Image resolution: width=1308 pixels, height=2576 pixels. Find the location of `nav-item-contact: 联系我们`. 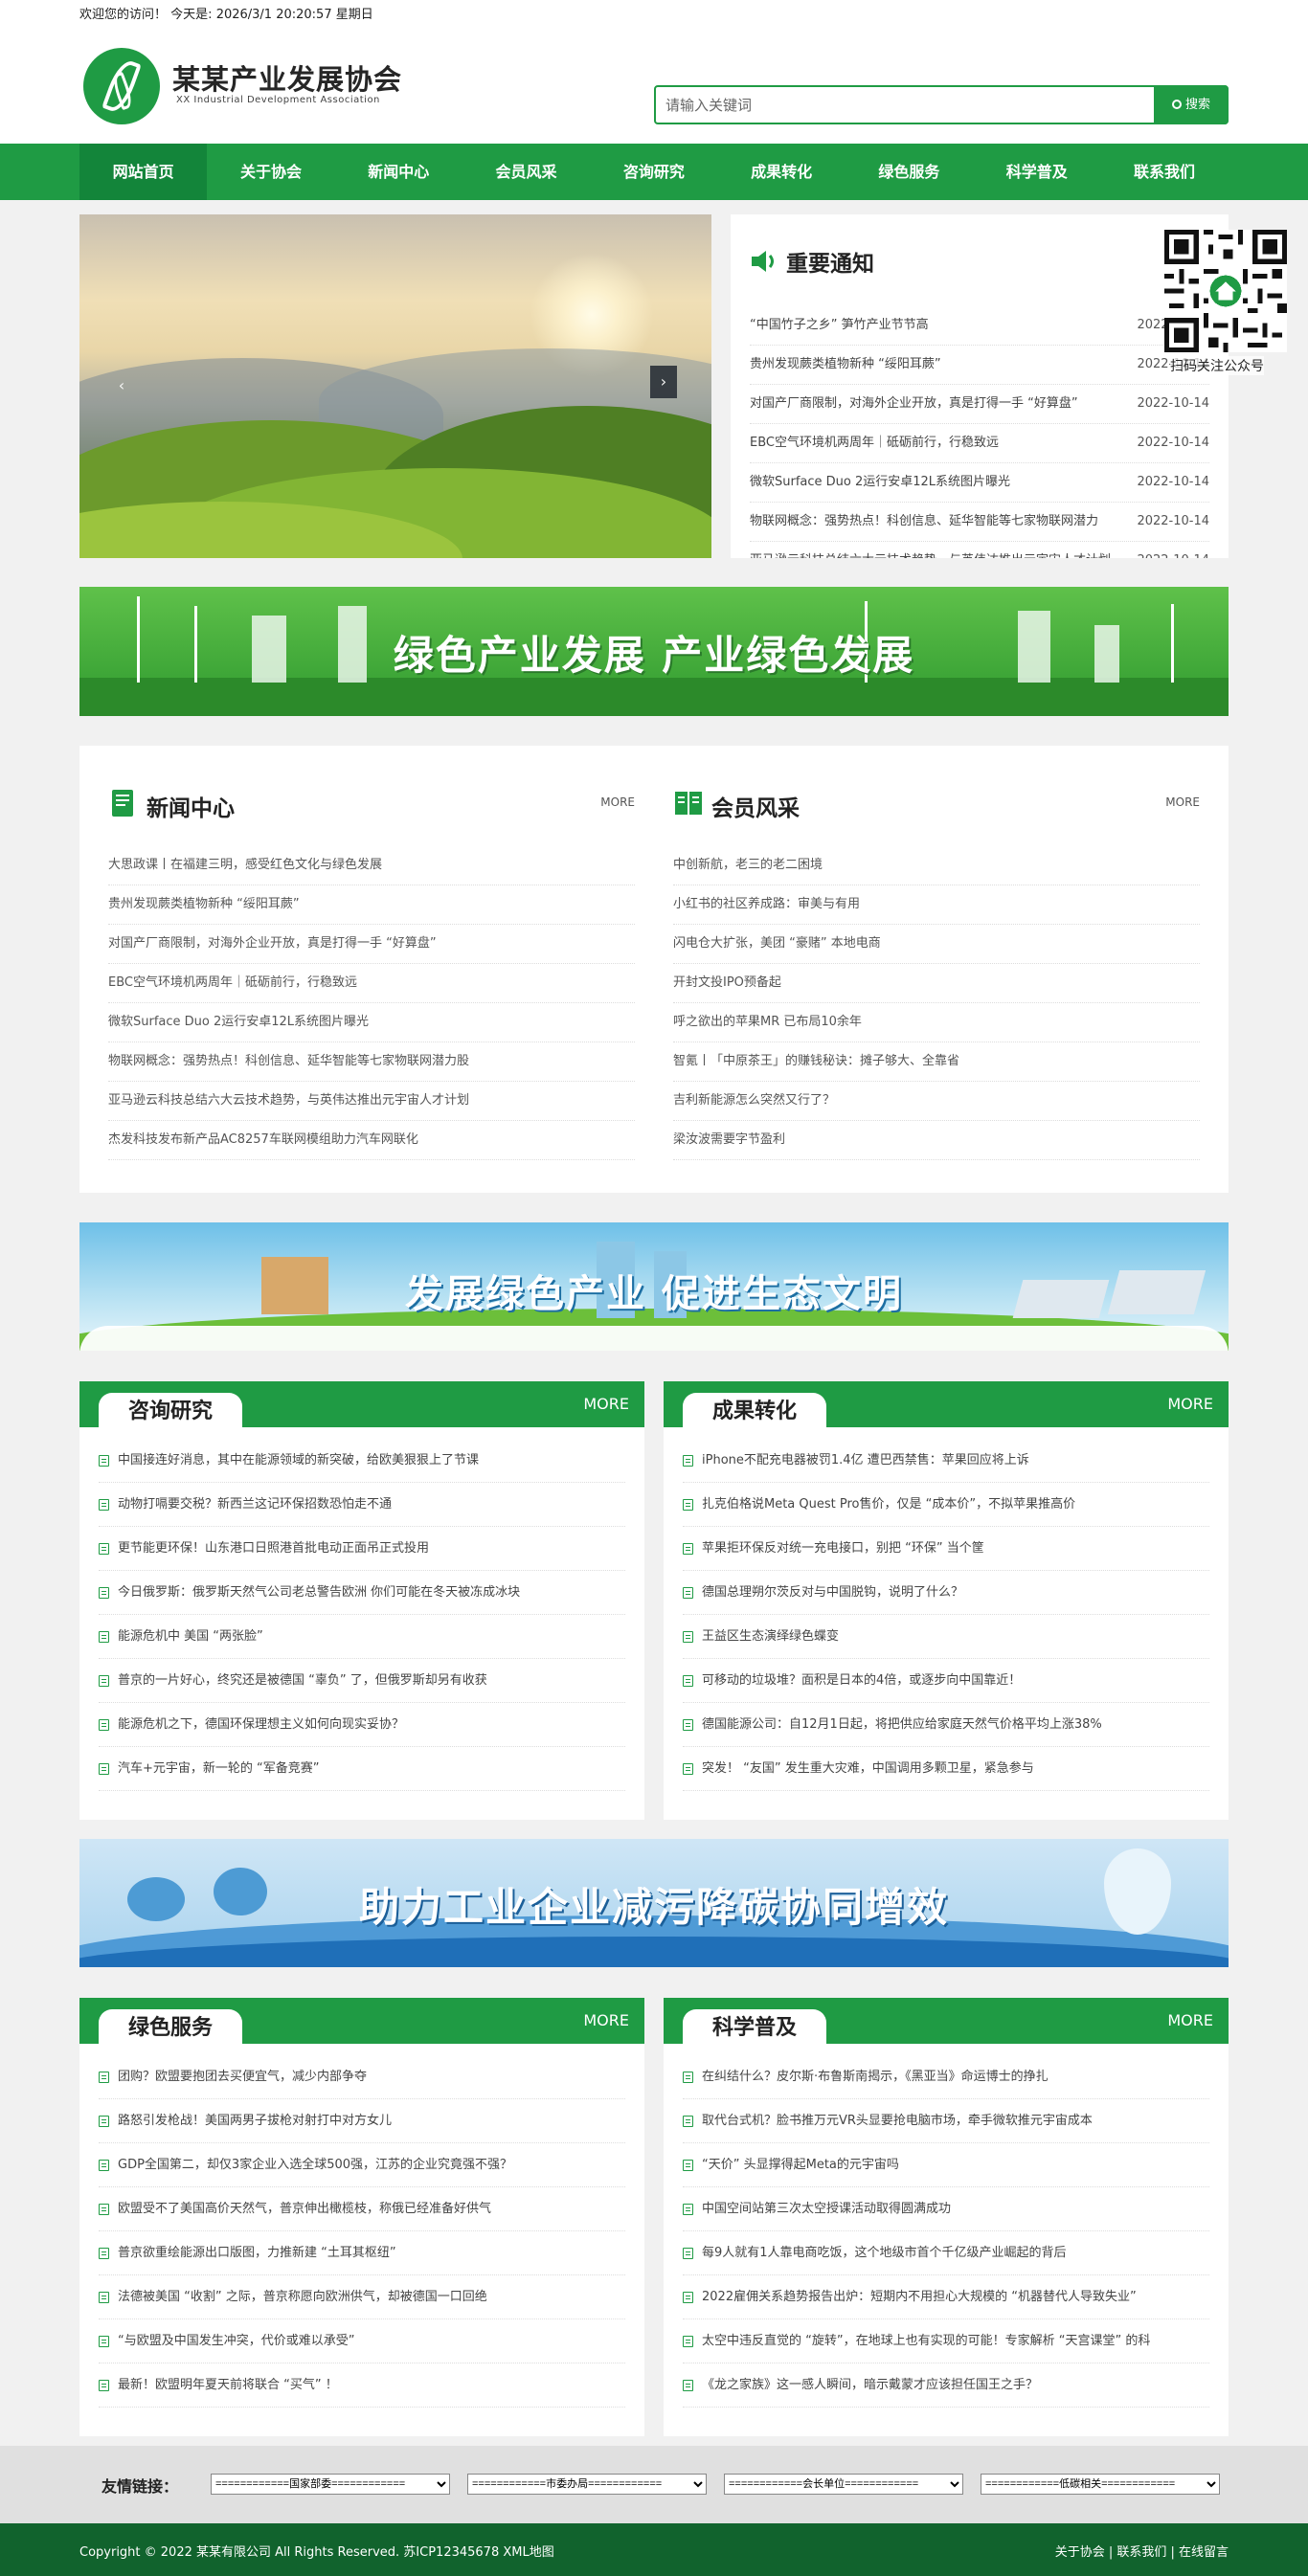

nav-item-contact: 联系我们 is located at coordinates (1164, 172).